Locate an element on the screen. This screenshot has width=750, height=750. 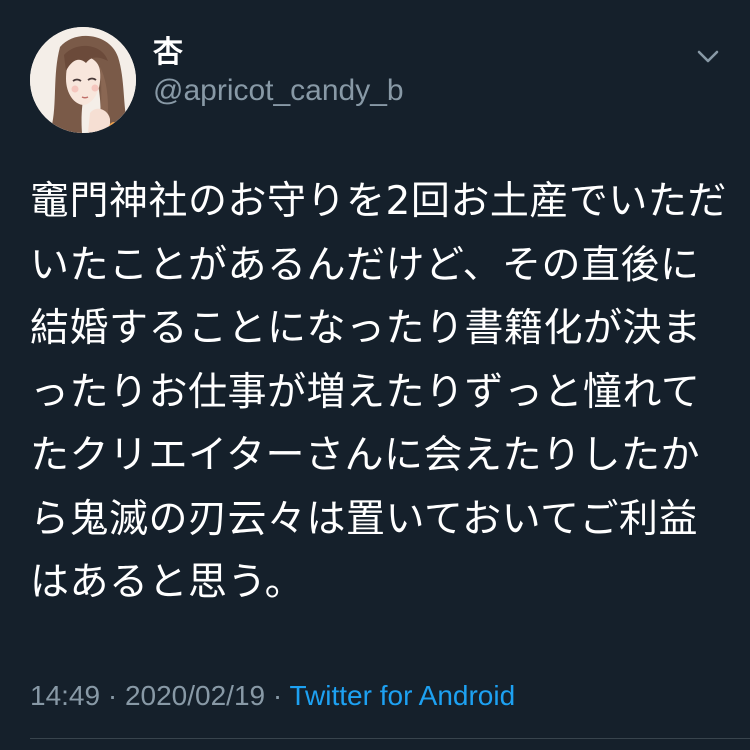
display-name: 杏 is located at coordinates (168, 53).